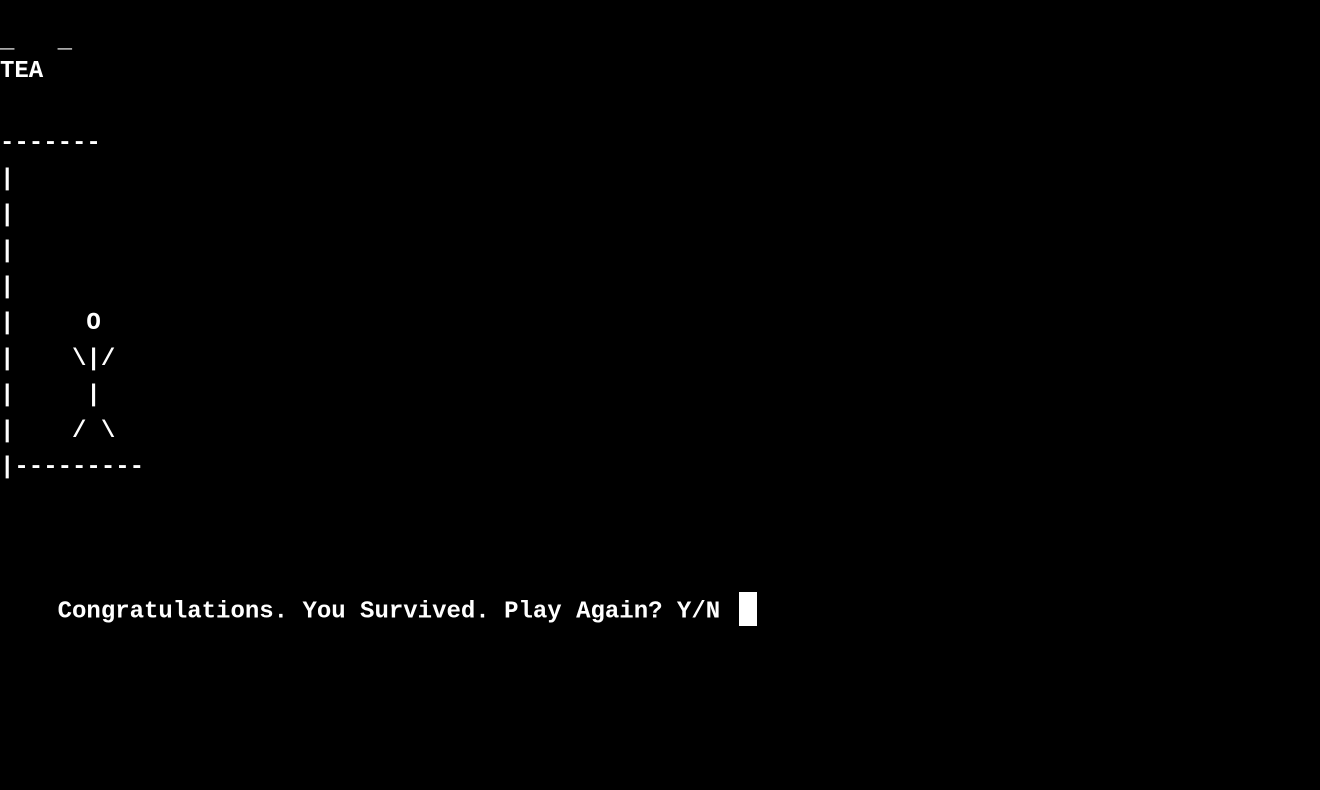 This screenshot has width=1320, height=790. Describe the element at coordinates (50, 395) in the screenshot. I see `gallows-row: | |` at that location.